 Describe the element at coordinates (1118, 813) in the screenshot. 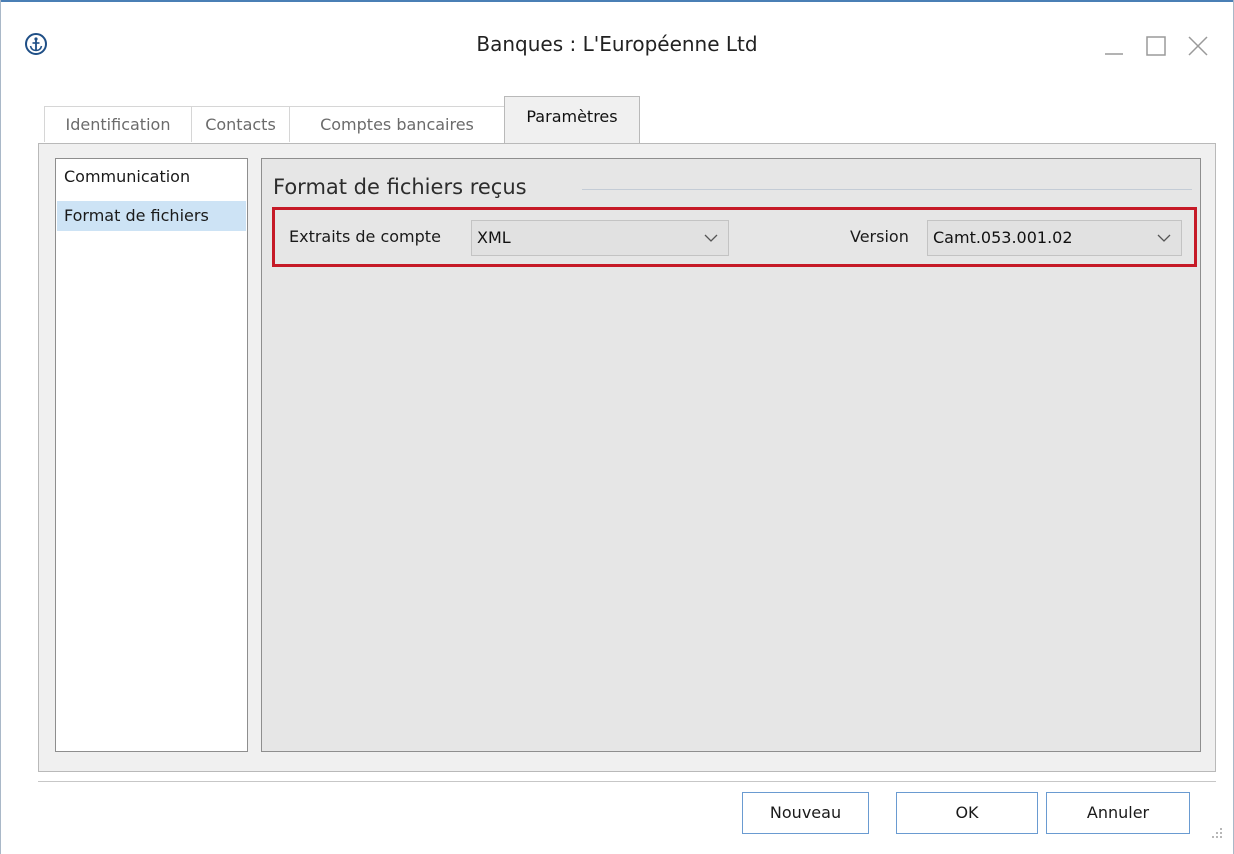

I see `annuler-button: Annuler` at that location.